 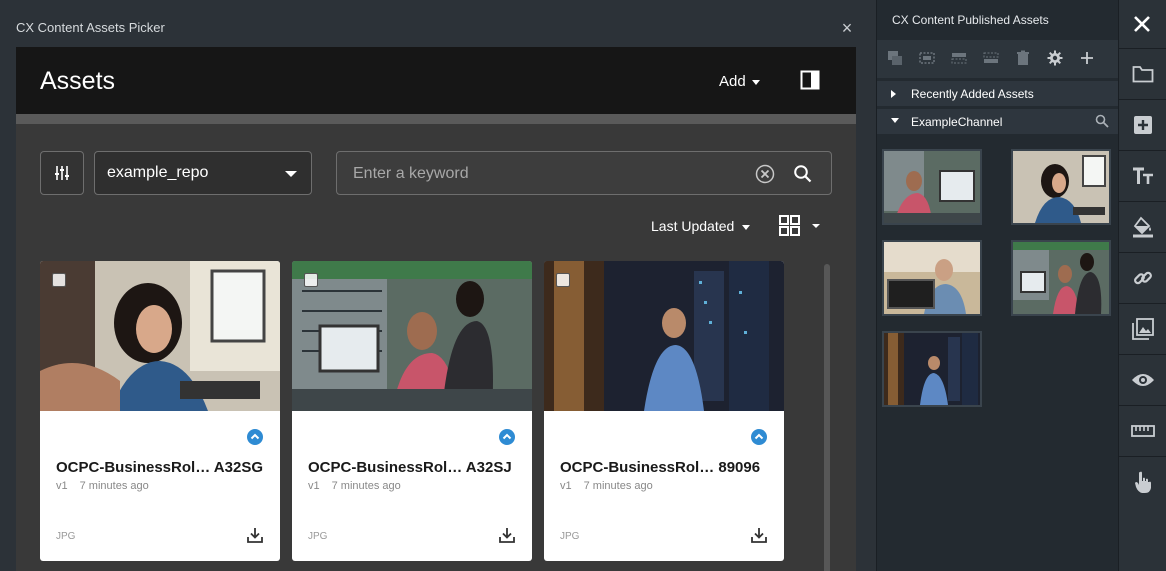 What do you see at coordinates (927, 58) in the screenshot?
I see `select-icon` at bounding box center [927, 58].